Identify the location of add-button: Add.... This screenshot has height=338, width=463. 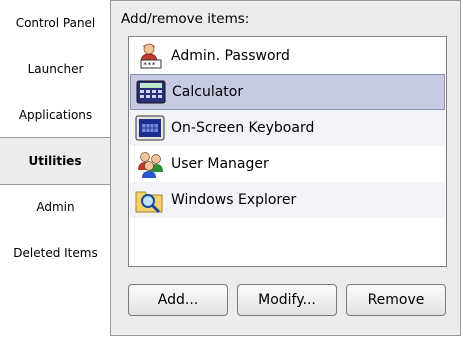
(178, 300).